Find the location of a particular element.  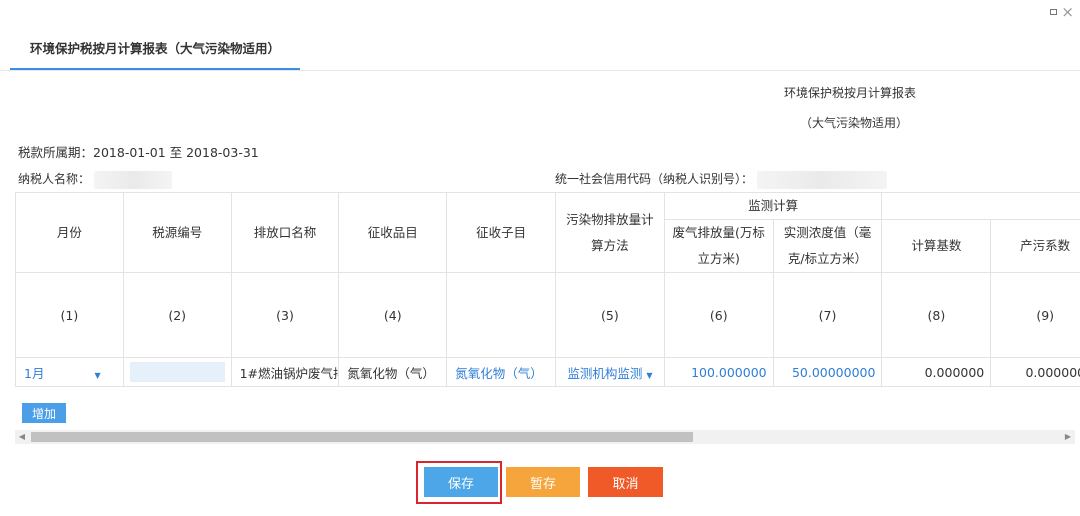

header-concentration: 实测浓度值（毫克/标立方米） is located at coordinates (827, 246).